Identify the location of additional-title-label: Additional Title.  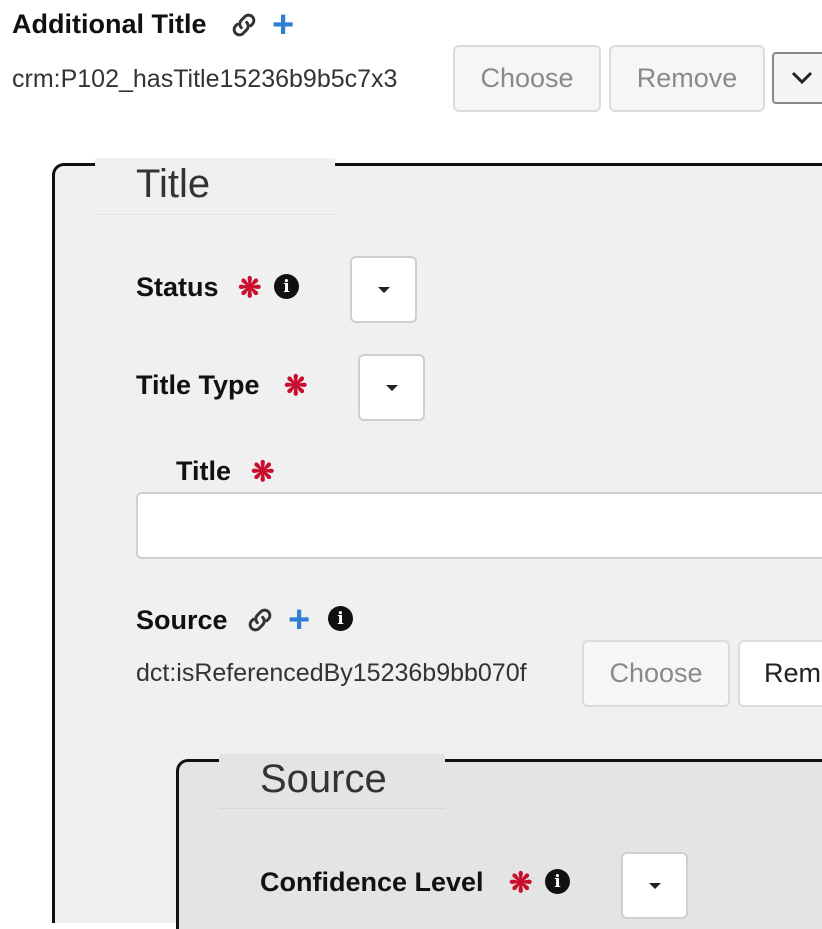
(109, 24).